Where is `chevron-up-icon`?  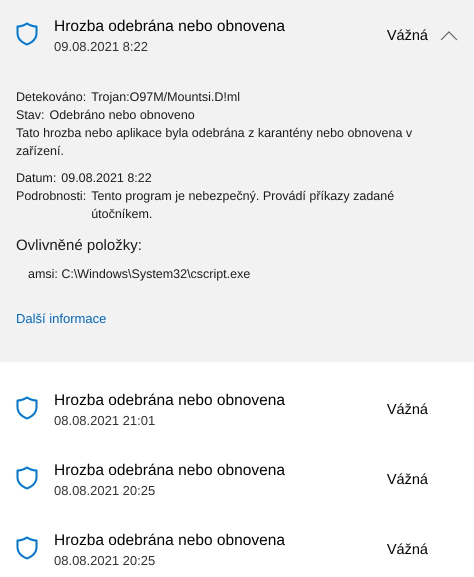 chevron-up-icon is located at coordinates (449, 36).